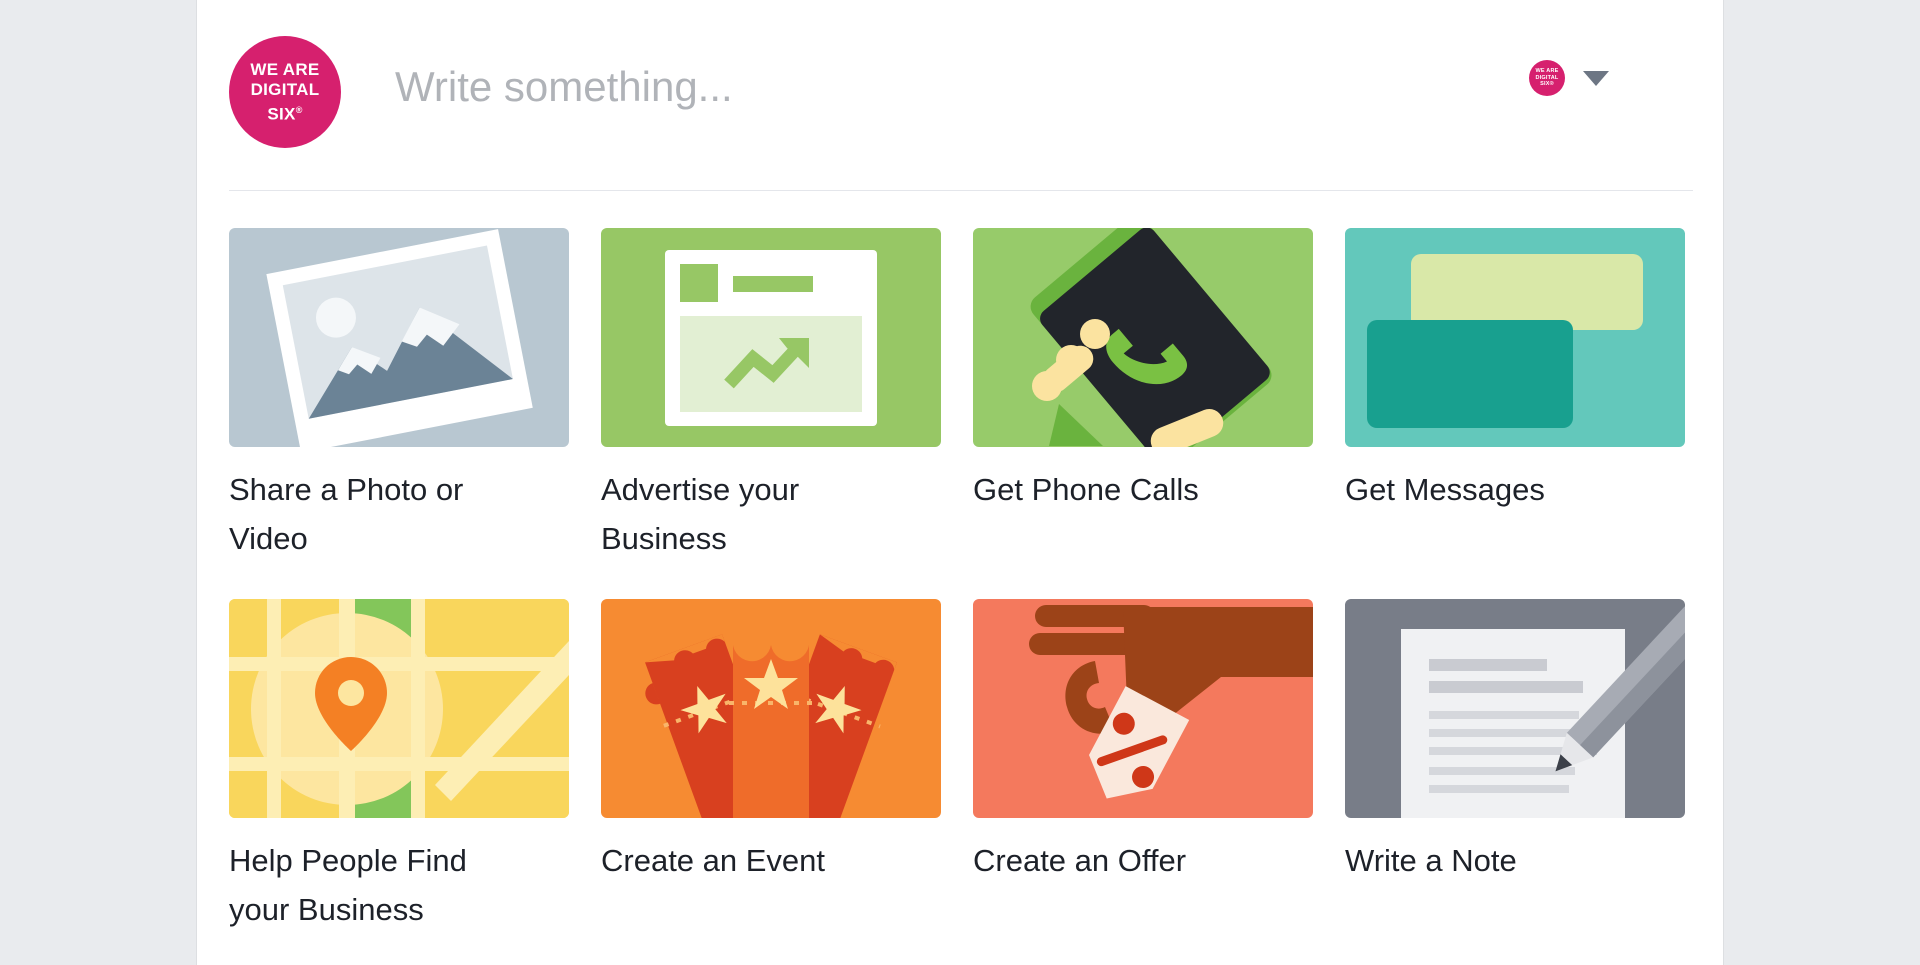  I want to click on tile-label: Get Messages, so click(1445, 489).